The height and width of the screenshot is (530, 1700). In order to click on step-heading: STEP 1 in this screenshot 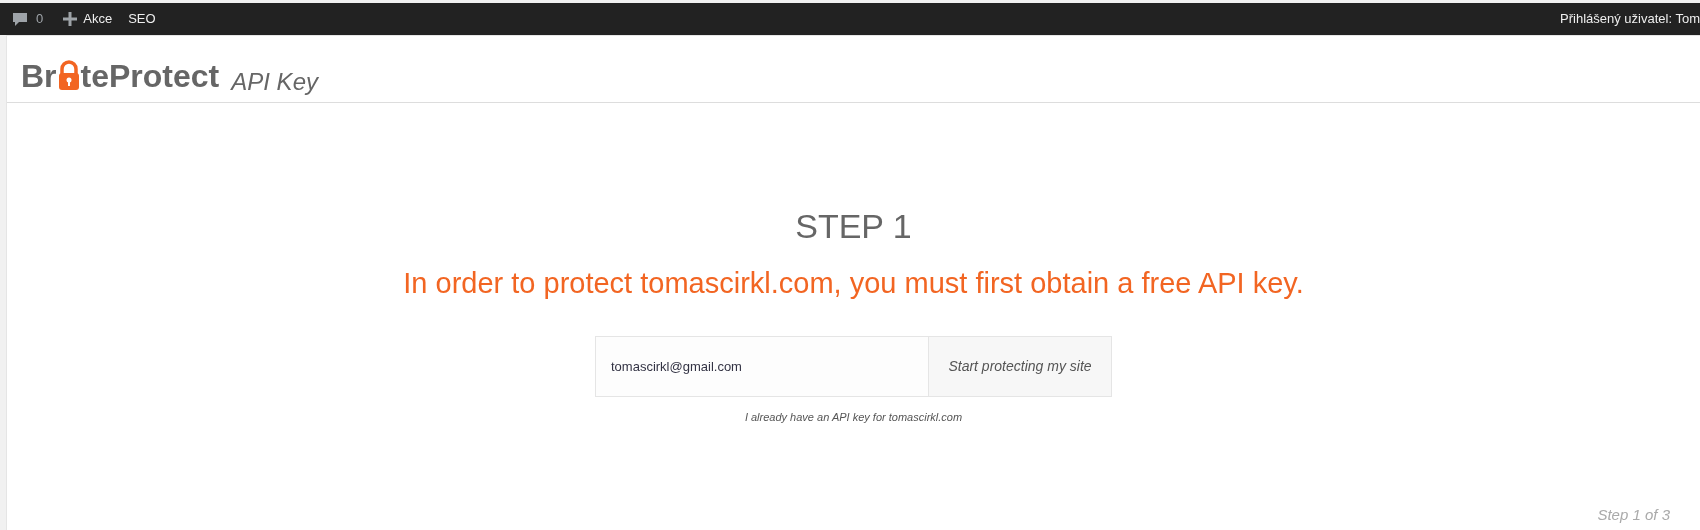, I will do `click(853, 226)`.